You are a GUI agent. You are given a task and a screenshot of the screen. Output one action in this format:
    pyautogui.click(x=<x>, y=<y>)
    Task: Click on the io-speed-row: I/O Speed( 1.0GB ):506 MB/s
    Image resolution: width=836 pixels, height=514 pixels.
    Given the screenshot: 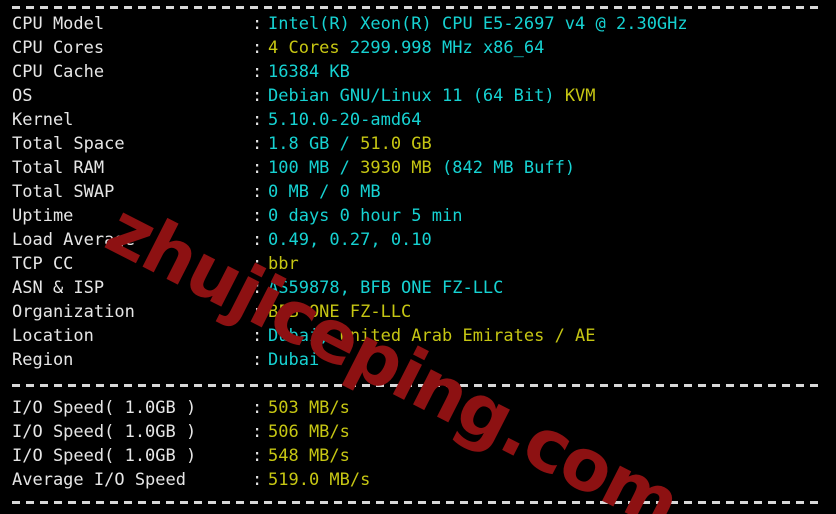 What is the action you would take?
    pyautogui.click(x=418, y=432)
    